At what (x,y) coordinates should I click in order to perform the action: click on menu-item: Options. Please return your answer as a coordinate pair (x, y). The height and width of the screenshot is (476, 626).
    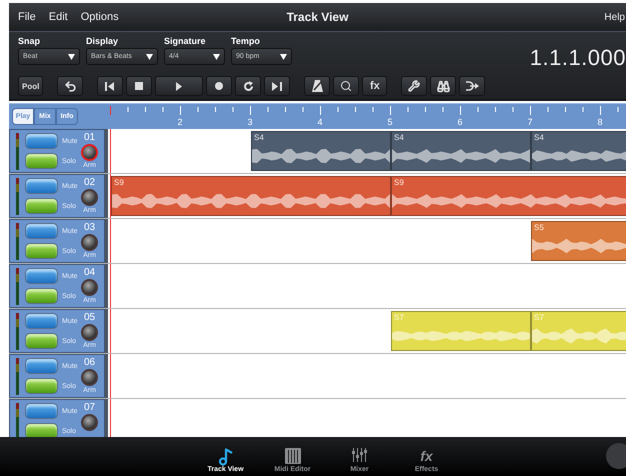
    Looking at the image, I should click on (99, 17).